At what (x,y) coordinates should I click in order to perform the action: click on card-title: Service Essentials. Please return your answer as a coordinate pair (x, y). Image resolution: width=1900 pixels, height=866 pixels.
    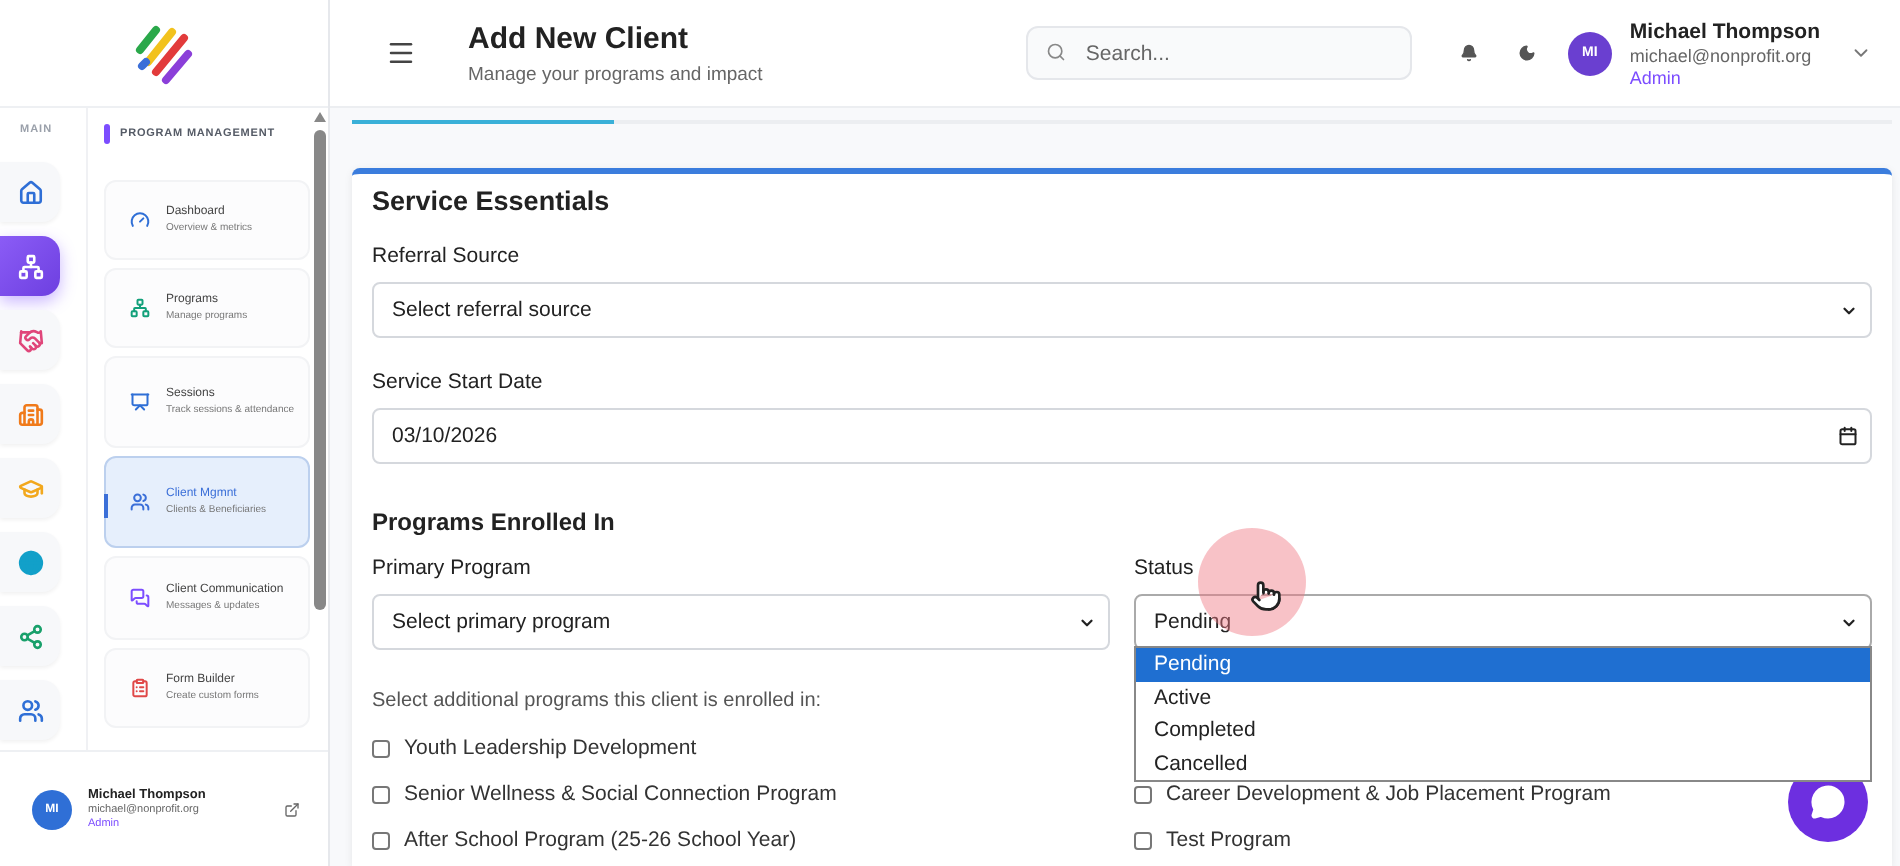
    Looking at the image, I should click on (492, 201).